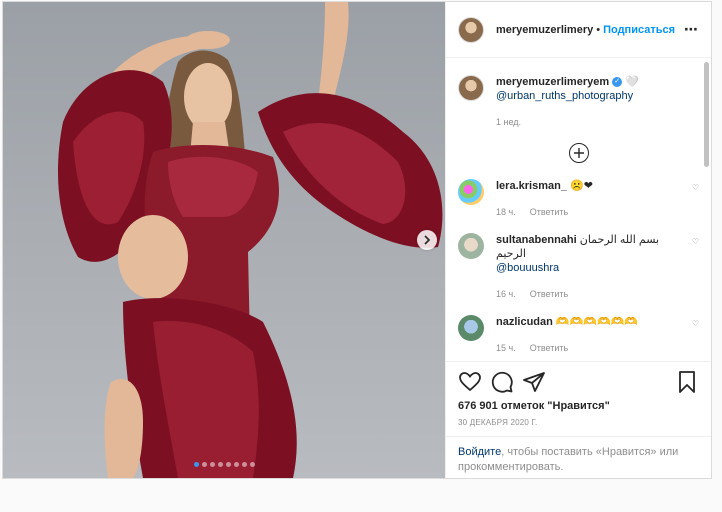  I want to click on comment-item: nazlicudan 🫶🫶🫶🫶🫶🫶 15 ч. Ответить ♡, so click(578, 335).